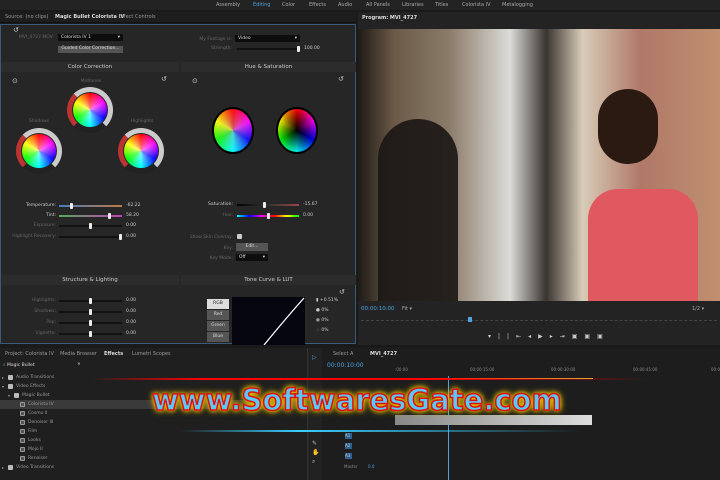 Image resolution: width=720 pixels, height=480 pixels. Describe the element at coordinates (89, 17) in the screenshot. I see `tab-colorista: Magic Bullet Colorista IV` at that location.